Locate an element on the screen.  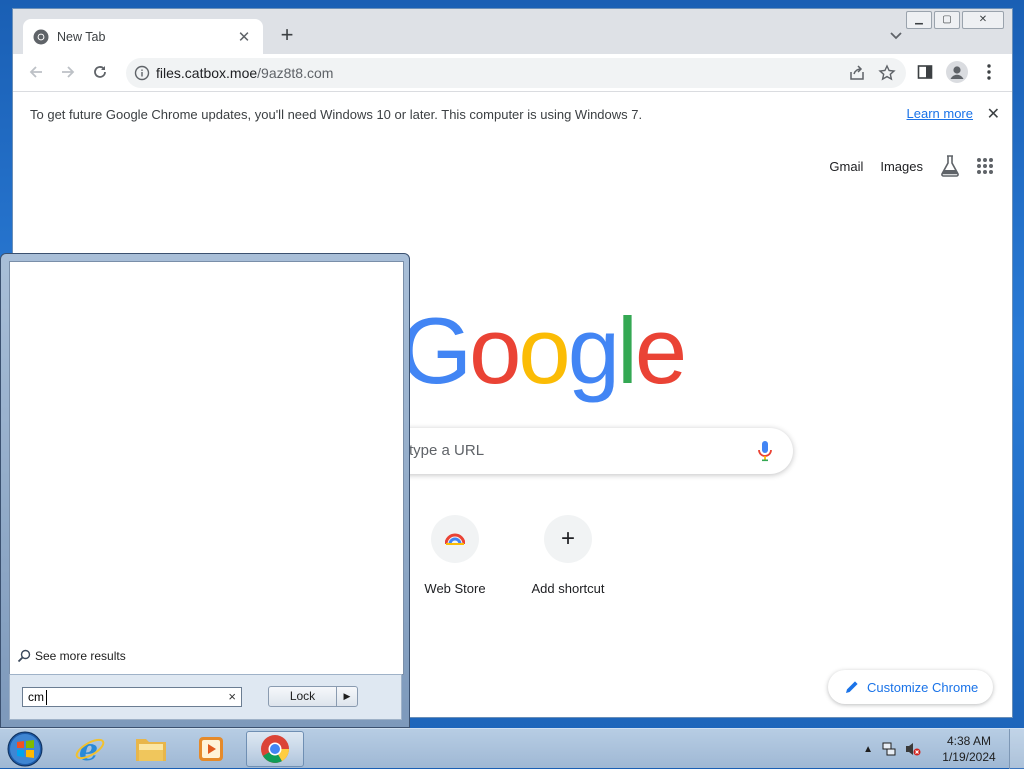
url-text: files.catbox.moe/9az8t8.com is located at coordinates (245, 73).